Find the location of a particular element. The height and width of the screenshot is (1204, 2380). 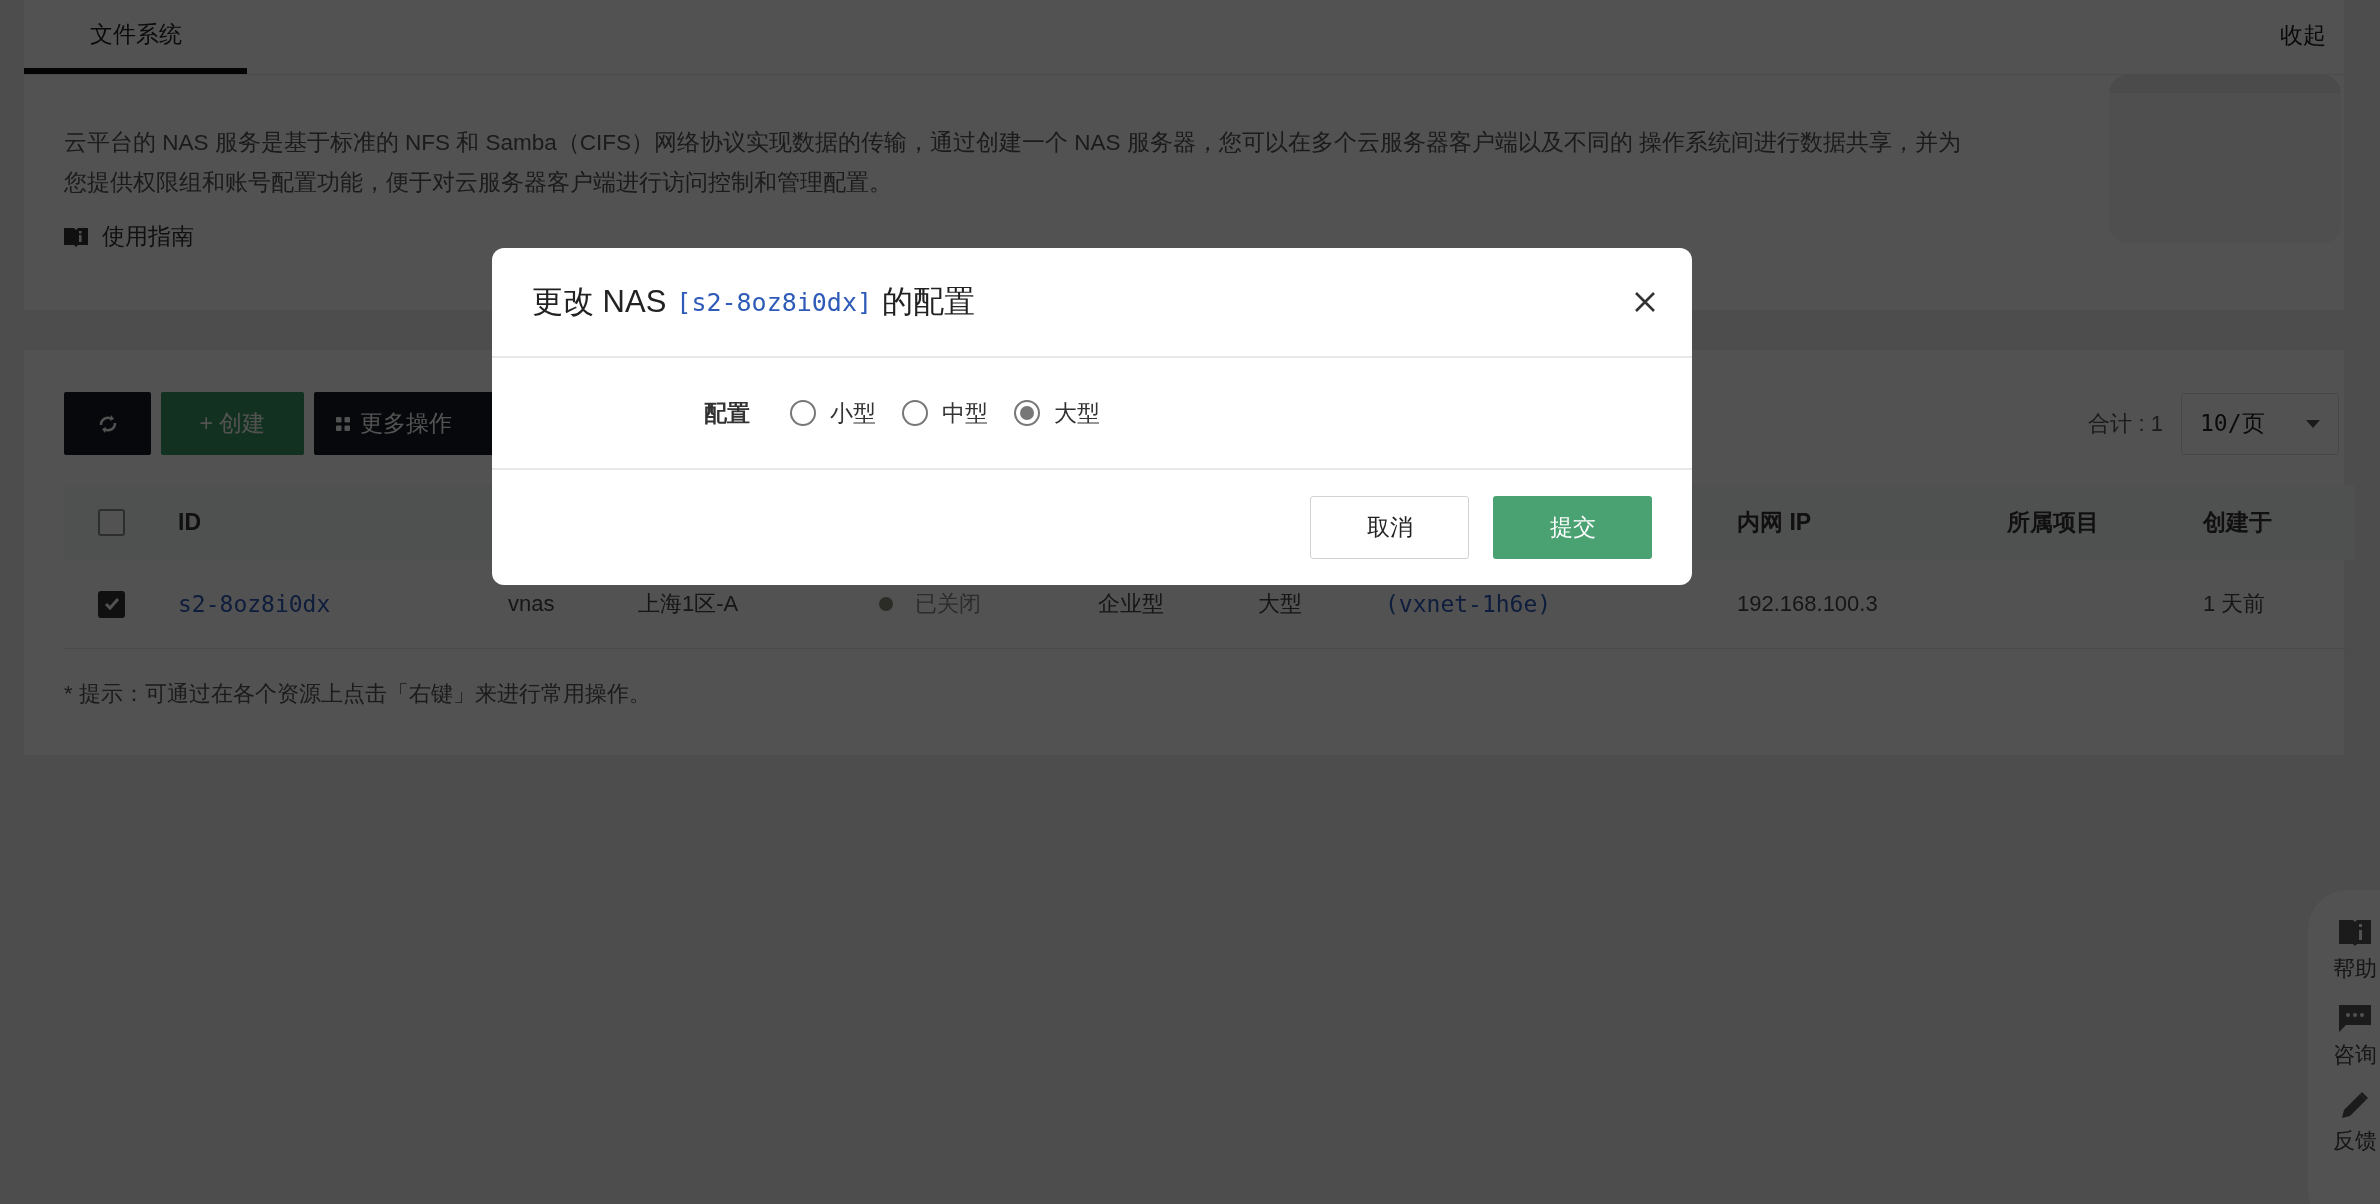

chat-icon is located at coordinates (2355, 1019).